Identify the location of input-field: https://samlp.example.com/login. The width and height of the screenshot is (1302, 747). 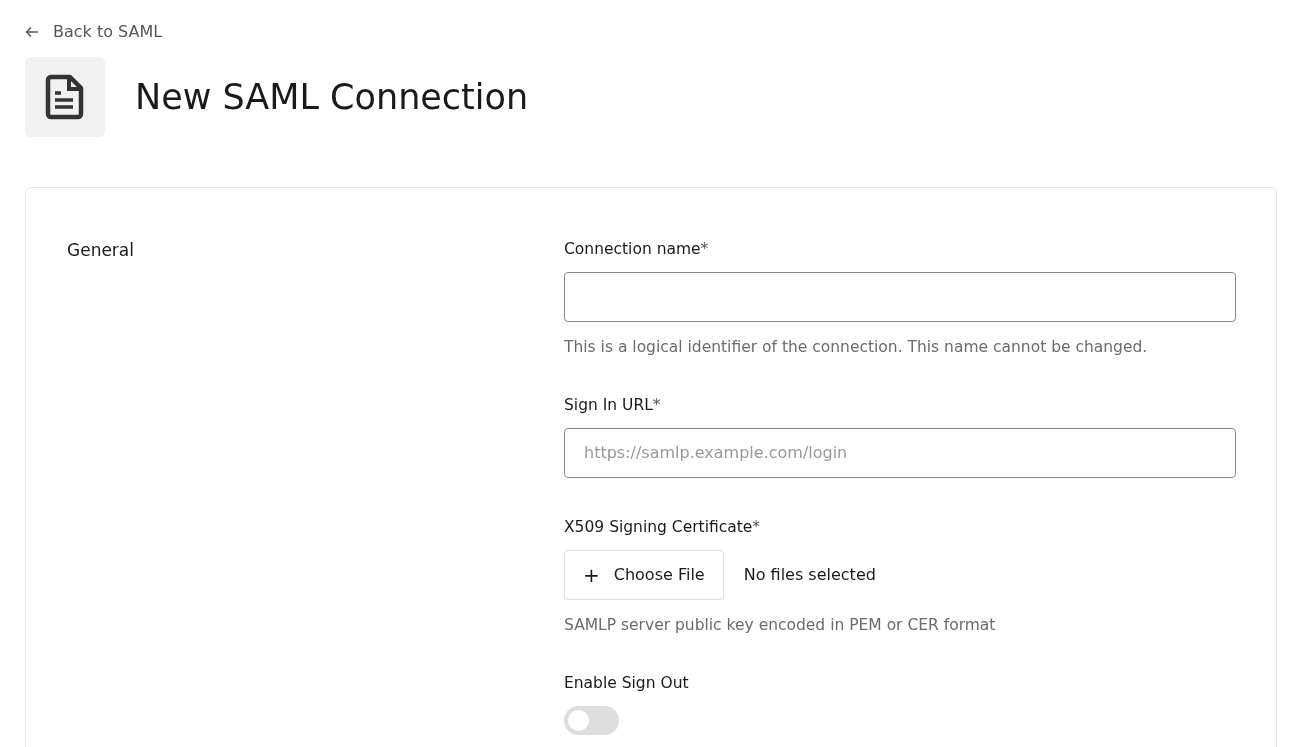
(900, 452).